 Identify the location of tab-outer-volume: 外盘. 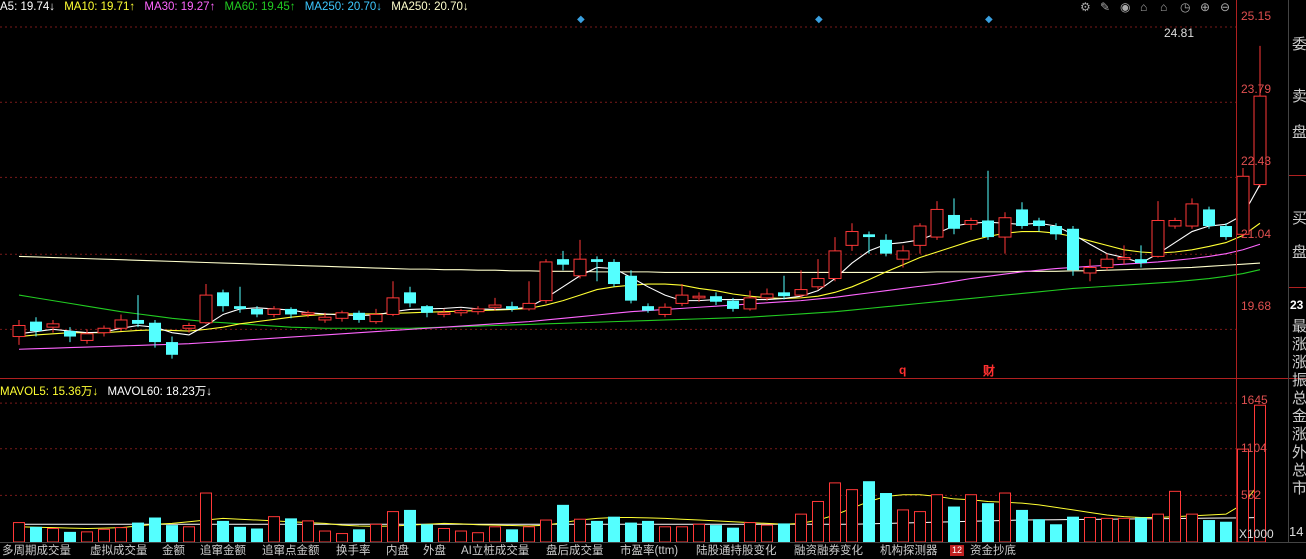
(436, 550).